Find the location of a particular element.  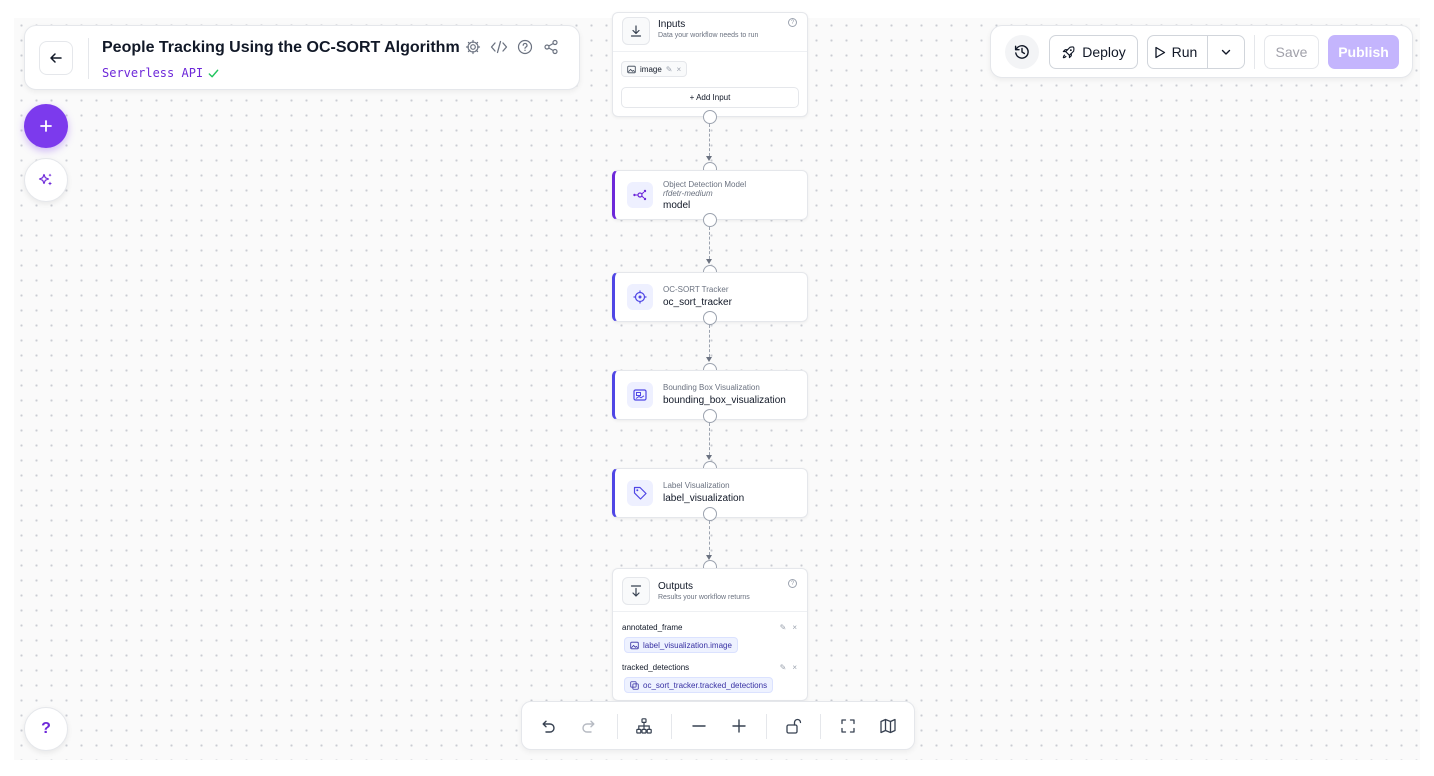

back-button is located at coordinates (56, 58).